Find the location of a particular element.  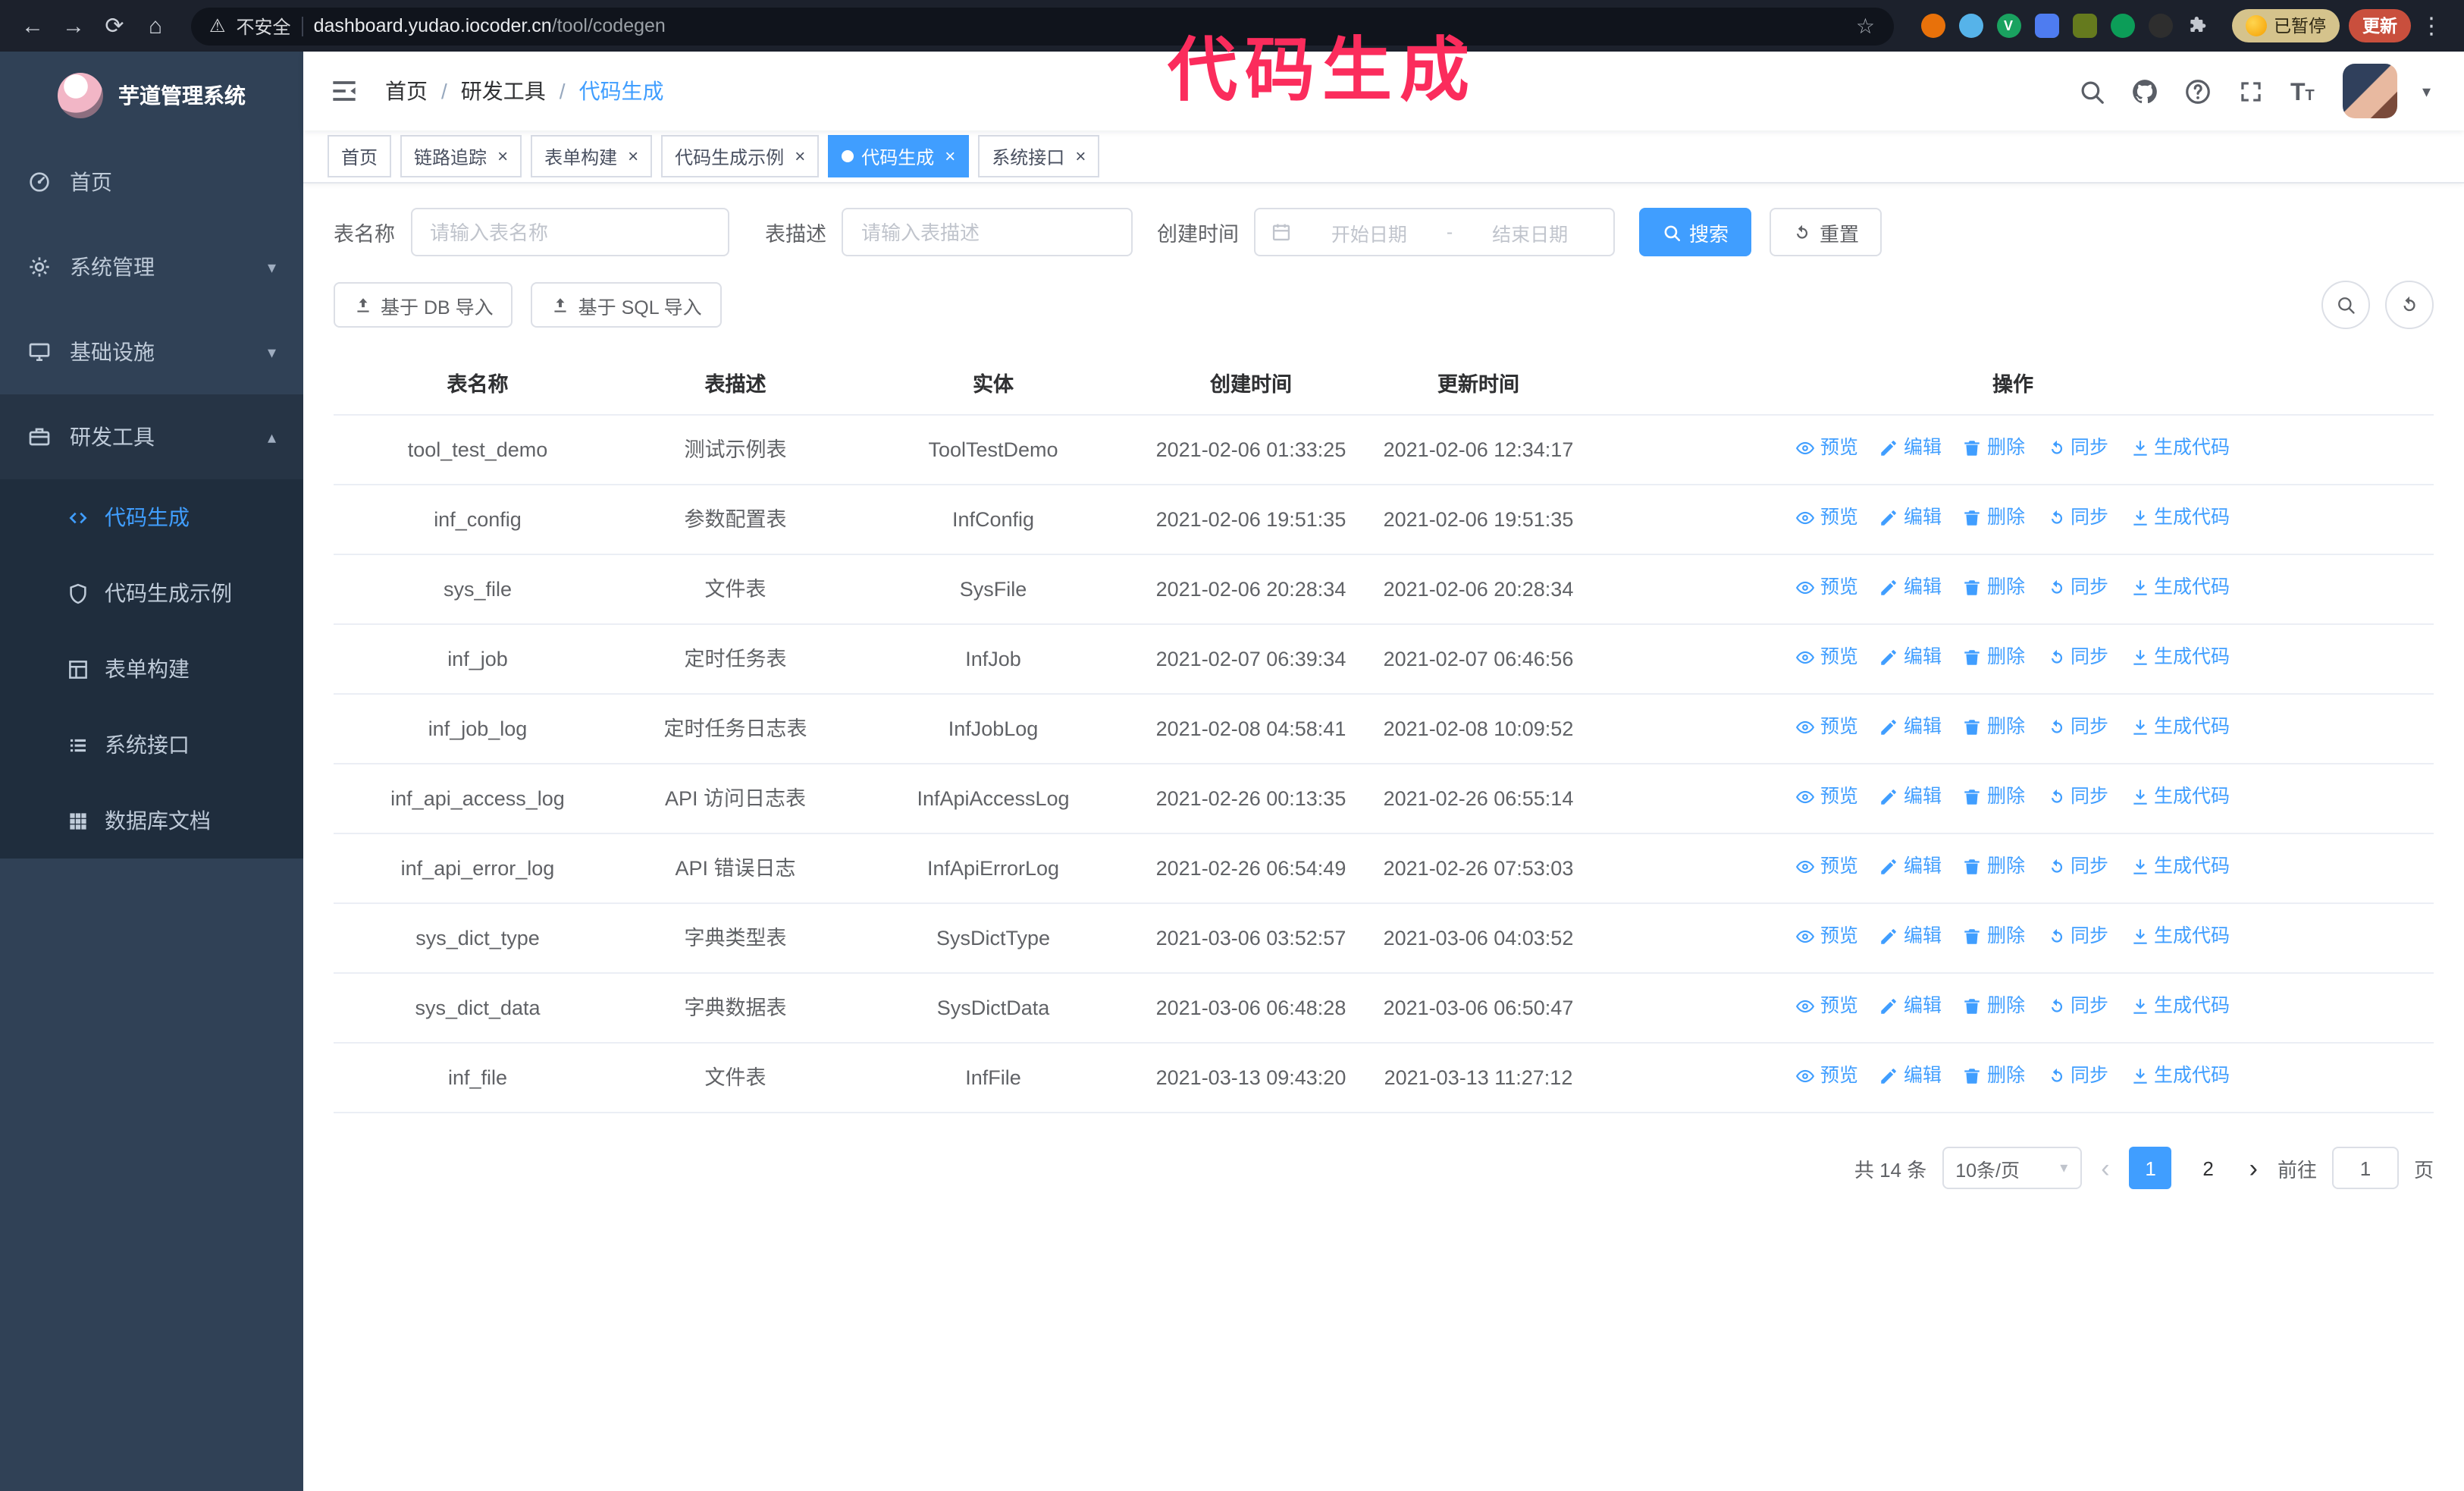

sidebar-item-system: 系统管理 ▾ is located at coordinates (151, 266).